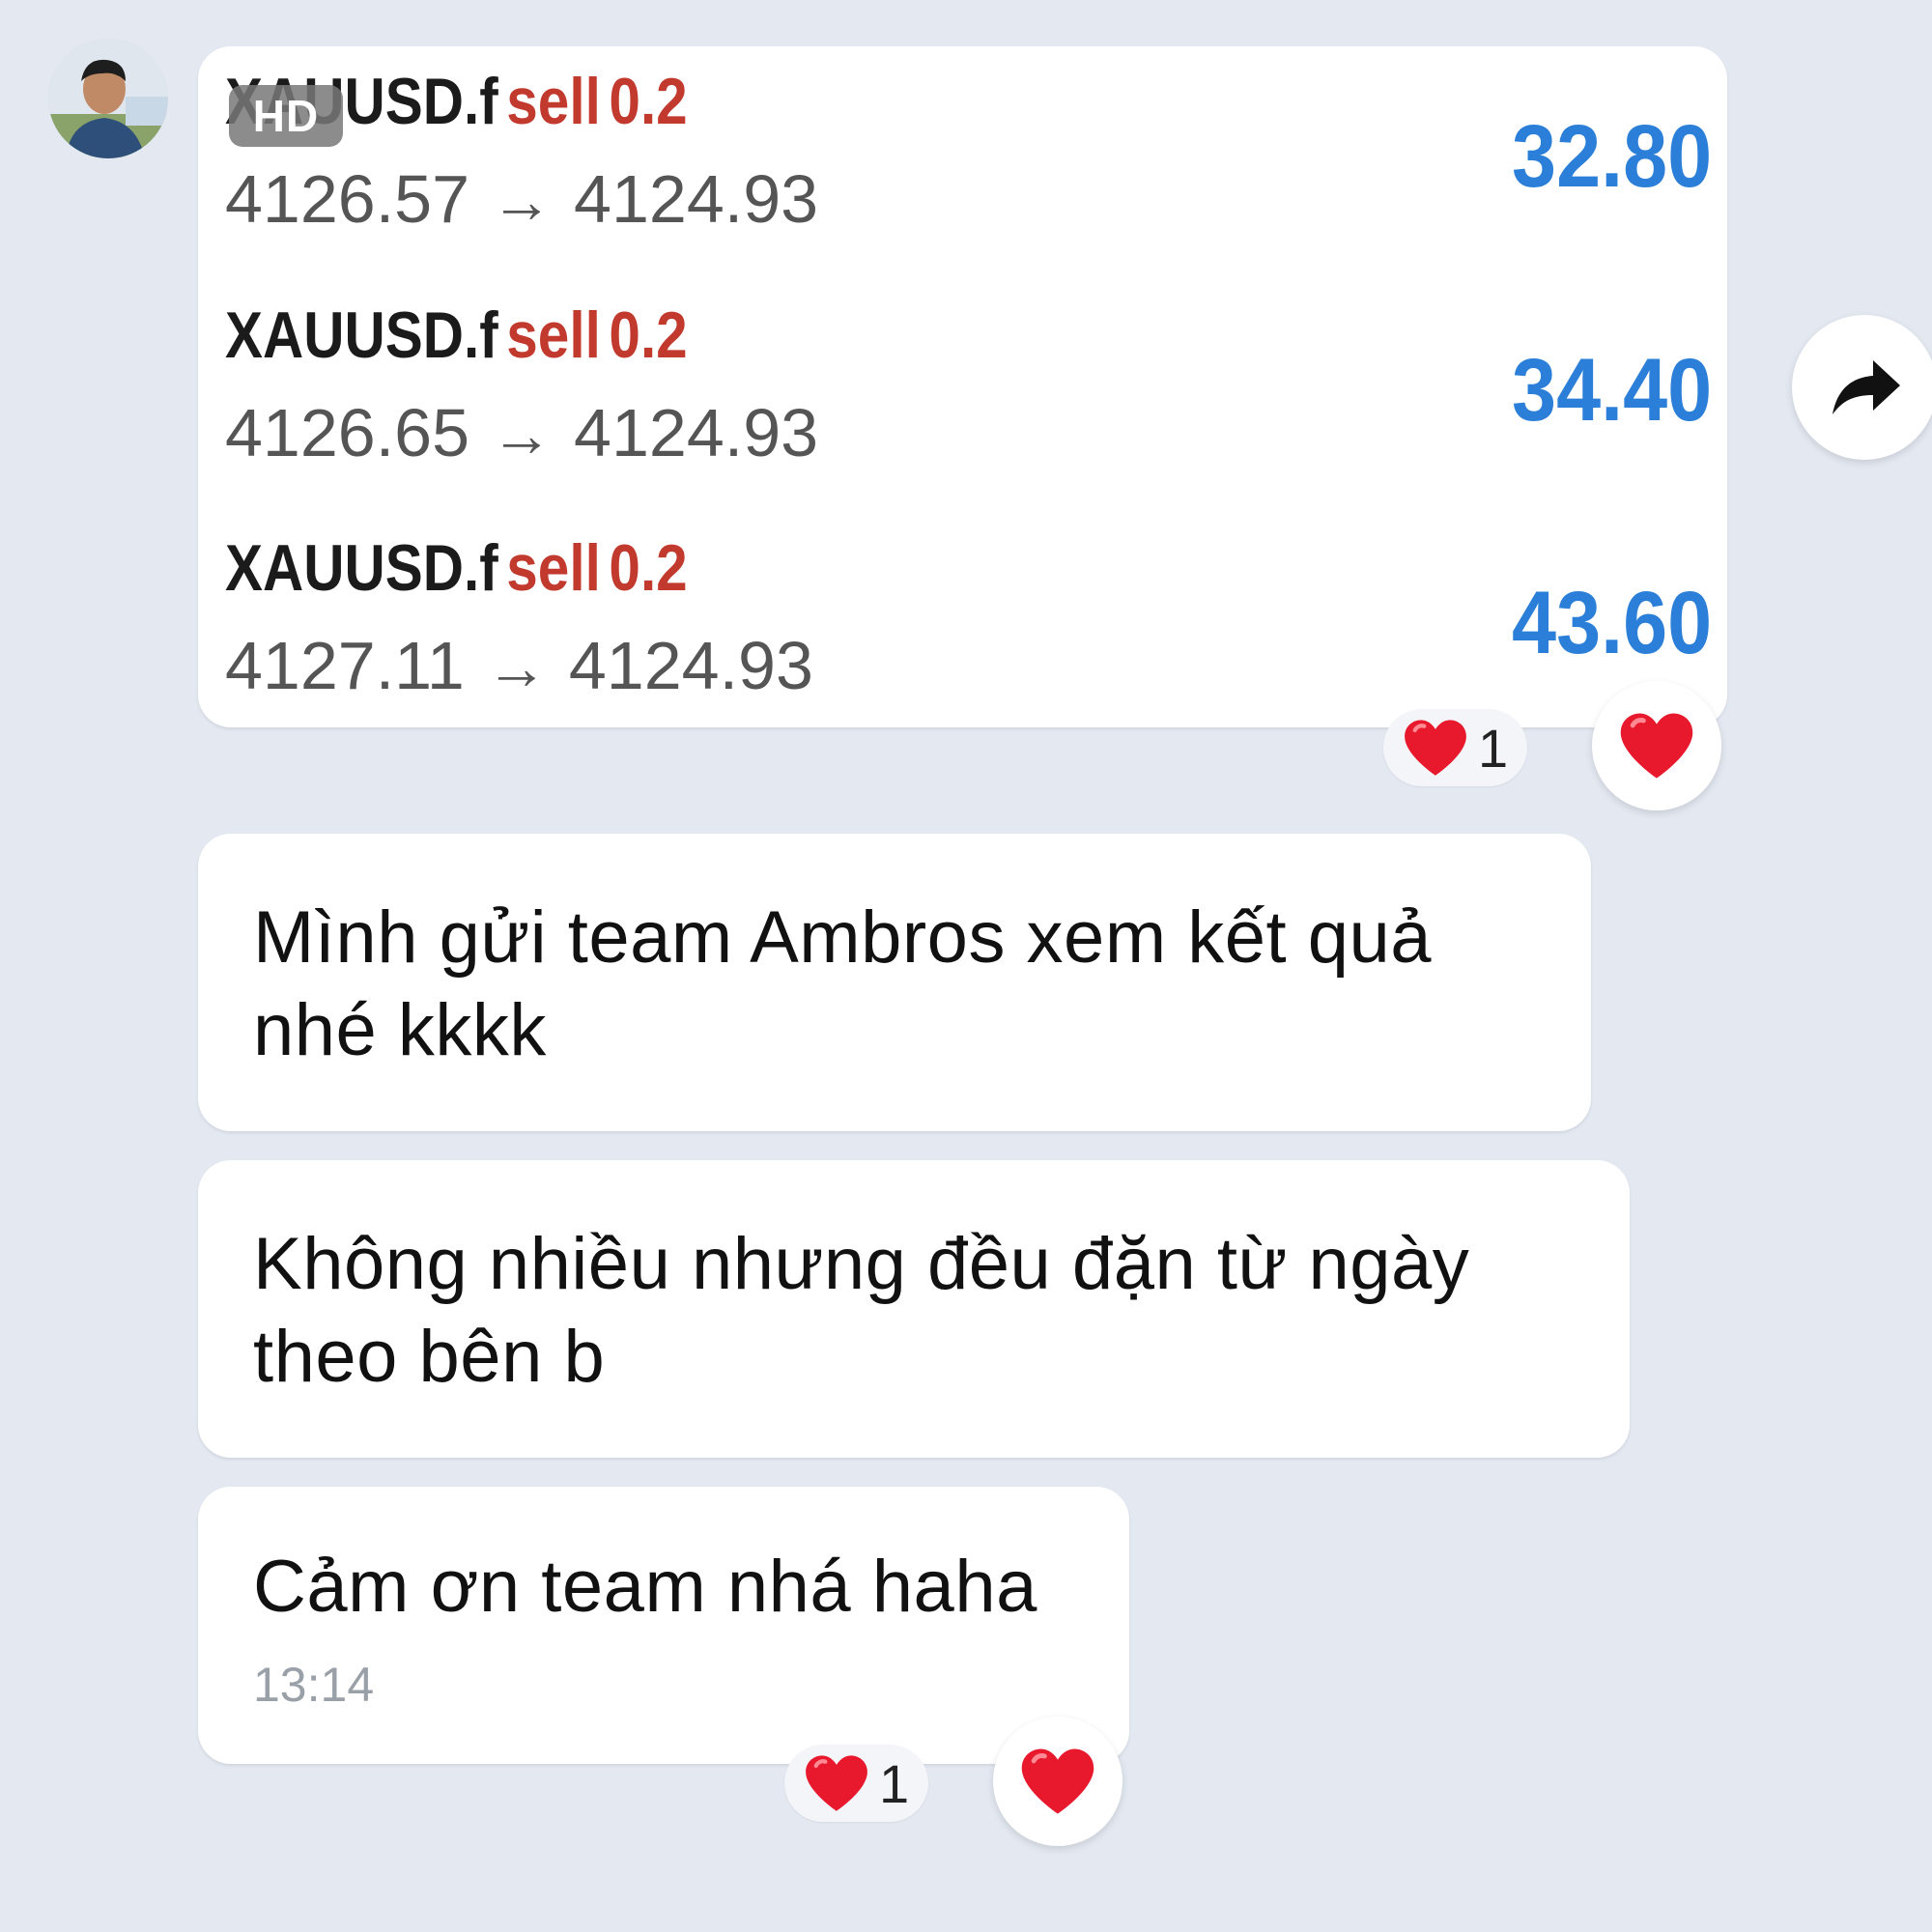 This screenshot has width=1932, height=1932. What do you see at coordinates (347, 432) in the screenshot?
I see `open-price: 4126.65` at bounding box center [347, 432].